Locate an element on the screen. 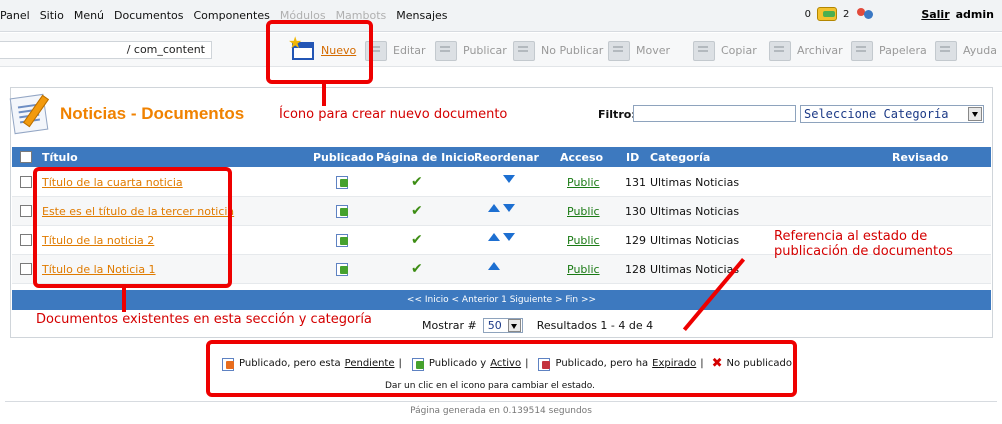 This screenshot has width=1002, height=424. move-button-label: Mover is located at coordinates (653, 50).